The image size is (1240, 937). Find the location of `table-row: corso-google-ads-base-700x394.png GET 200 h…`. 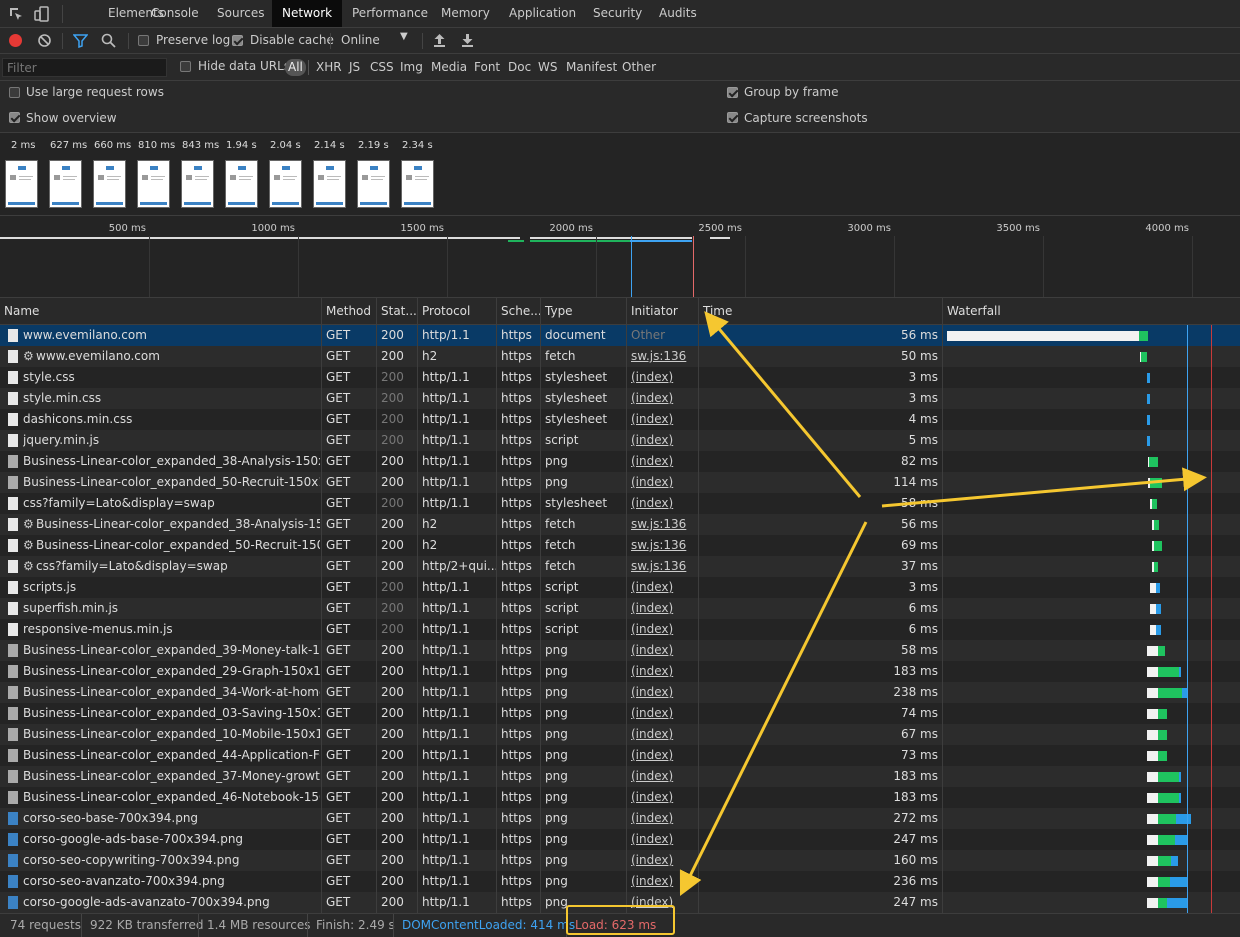

table-row: corso-google-ads-base-700x394.png GET 200 h… is located at coordinates (620, 839).